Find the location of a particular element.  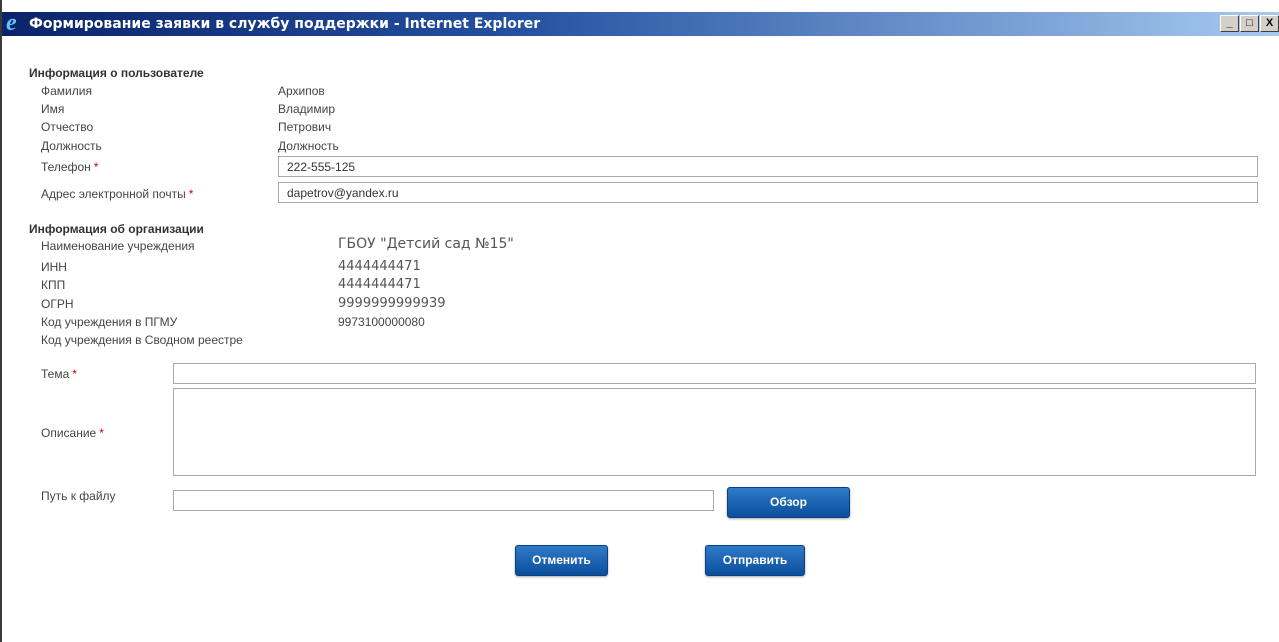

subject-label-text: Тема is located at coordinates (55, 374).